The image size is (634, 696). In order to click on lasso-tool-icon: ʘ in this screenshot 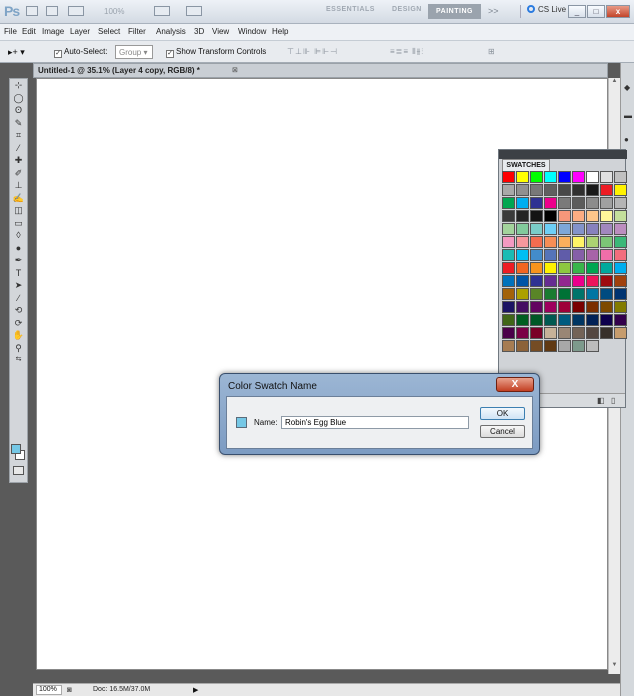, I will do `click(18, 110)`.